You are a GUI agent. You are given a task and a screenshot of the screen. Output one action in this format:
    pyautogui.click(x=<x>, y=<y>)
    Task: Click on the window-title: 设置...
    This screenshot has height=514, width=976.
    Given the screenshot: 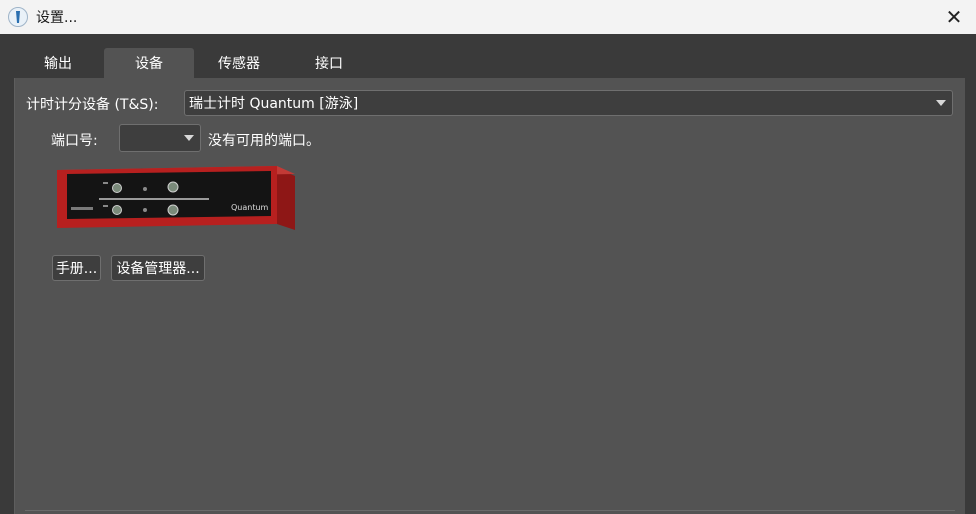 What is the action you would take?
    pyautogui.click(x=57, y=18)
    